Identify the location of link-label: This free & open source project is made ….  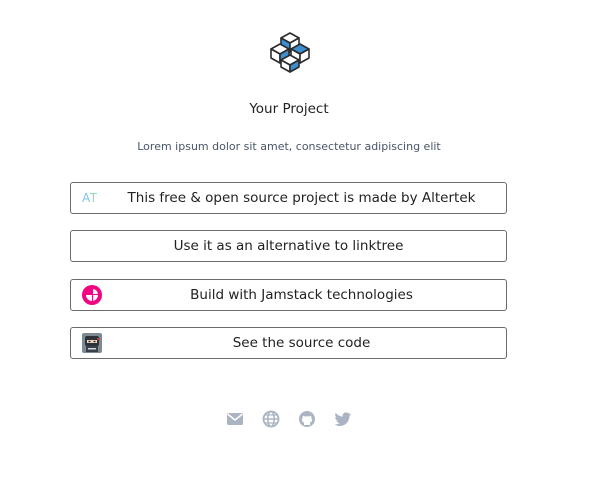
(301, 198).